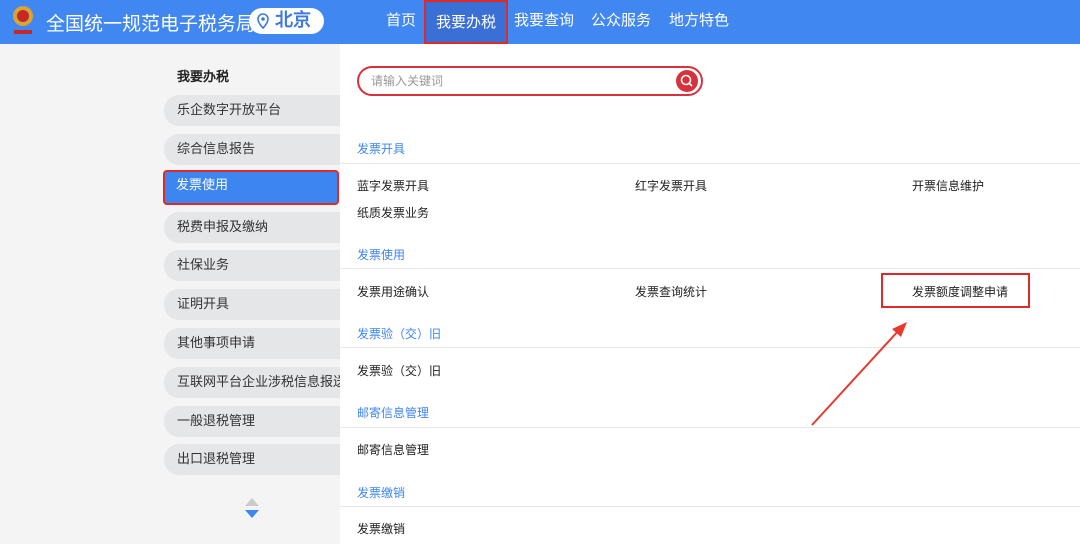 The height and width of the screenshot is (544, 1080). I want to click on service-link: 纸质发票业务, so click(393, 212).